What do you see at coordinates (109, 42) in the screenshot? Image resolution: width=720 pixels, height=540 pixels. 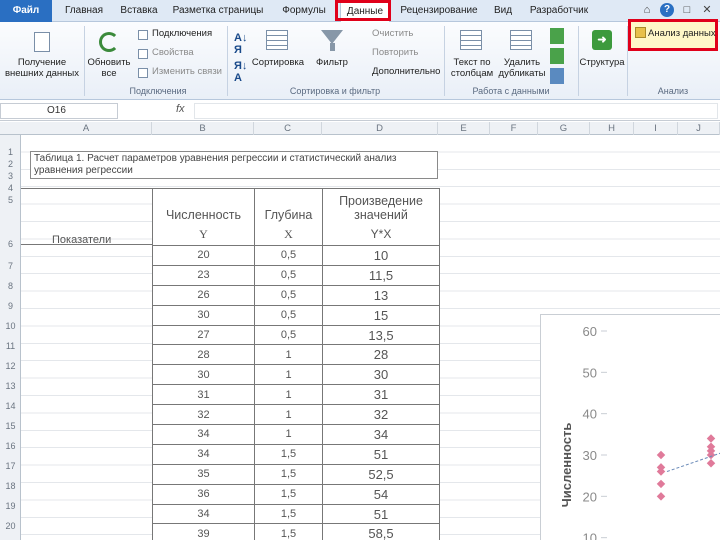 I see `refresh-all-icon` at bounding box center [109, 42].